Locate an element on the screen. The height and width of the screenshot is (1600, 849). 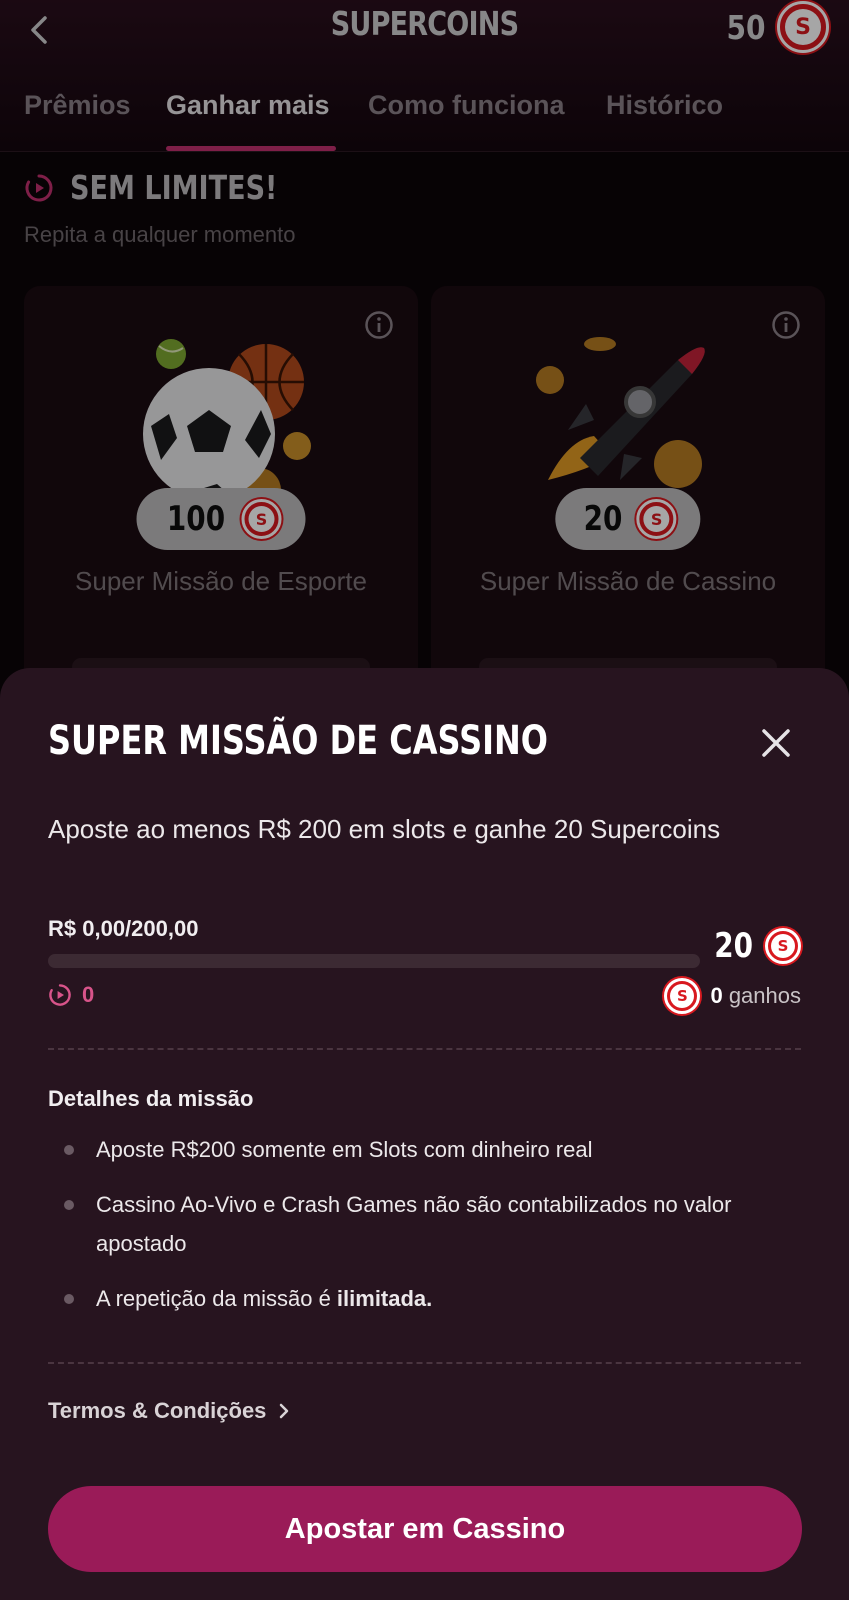
close-icon is located at coordinates (776, 743).